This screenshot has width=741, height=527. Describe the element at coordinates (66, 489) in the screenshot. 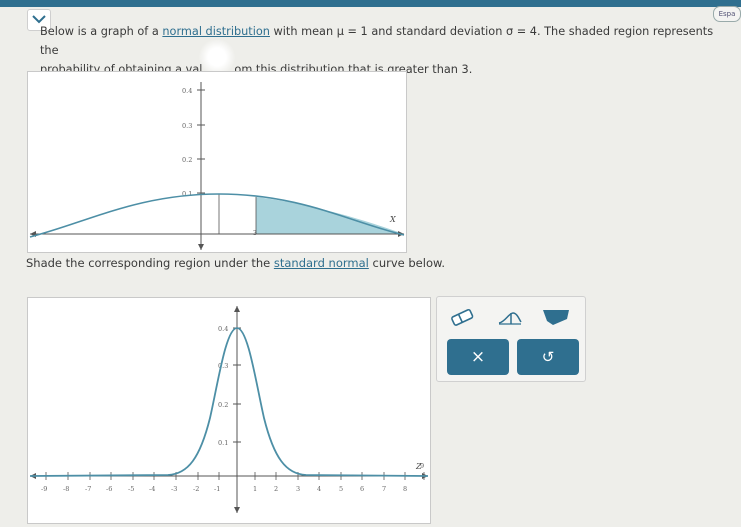

I see `z-tick-label: -8` at that location.